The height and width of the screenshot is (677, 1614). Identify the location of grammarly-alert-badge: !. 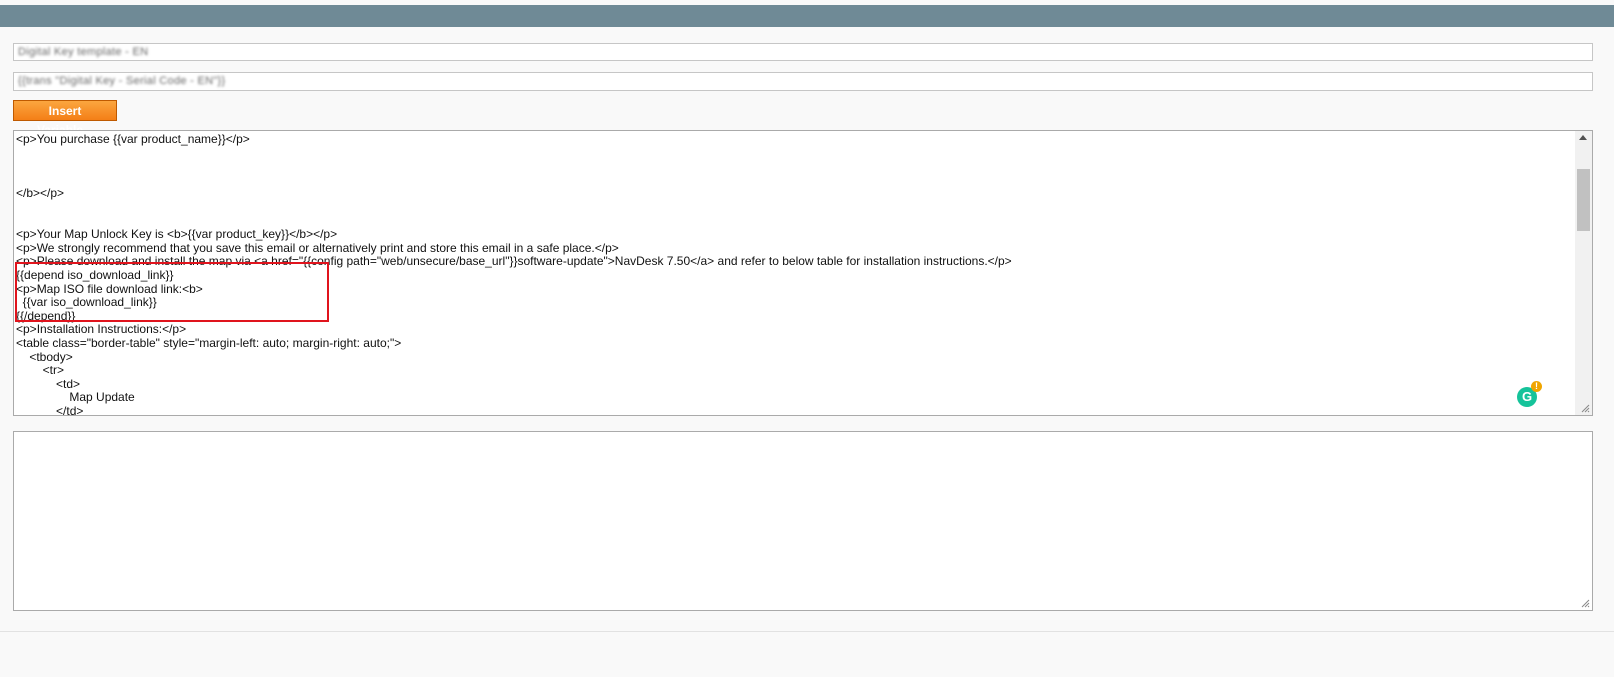
(1536, 386).